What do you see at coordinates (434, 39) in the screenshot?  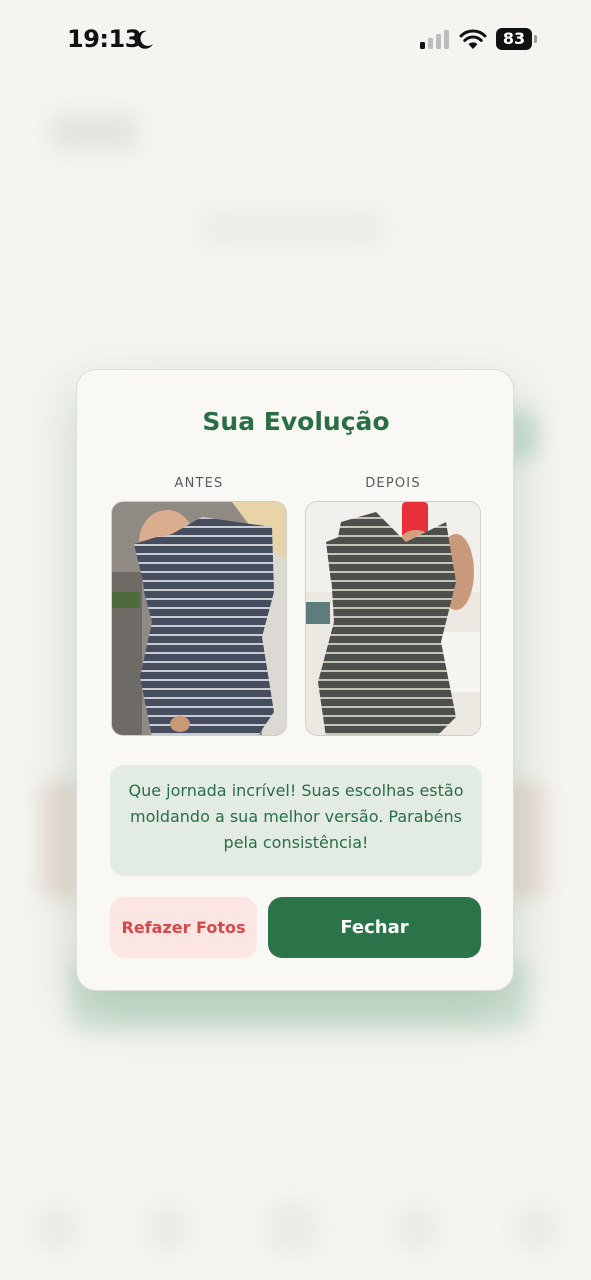 I see `cellular-signal-icon` at bounding box center [434, 39].